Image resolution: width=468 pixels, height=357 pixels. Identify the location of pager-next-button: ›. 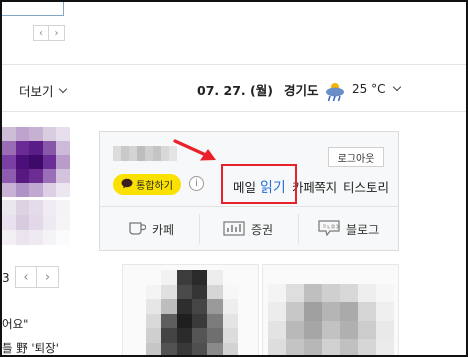
(57, 33).